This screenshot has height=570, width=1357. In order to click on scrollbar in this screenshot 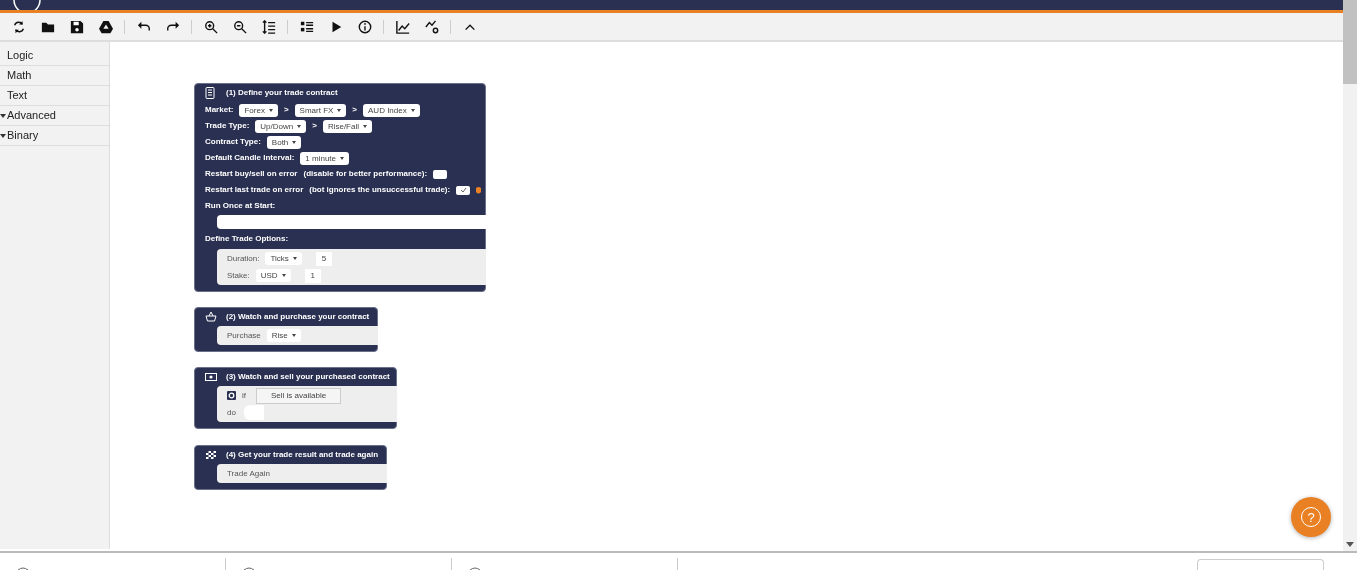, I will do `click(1350, 275)`.